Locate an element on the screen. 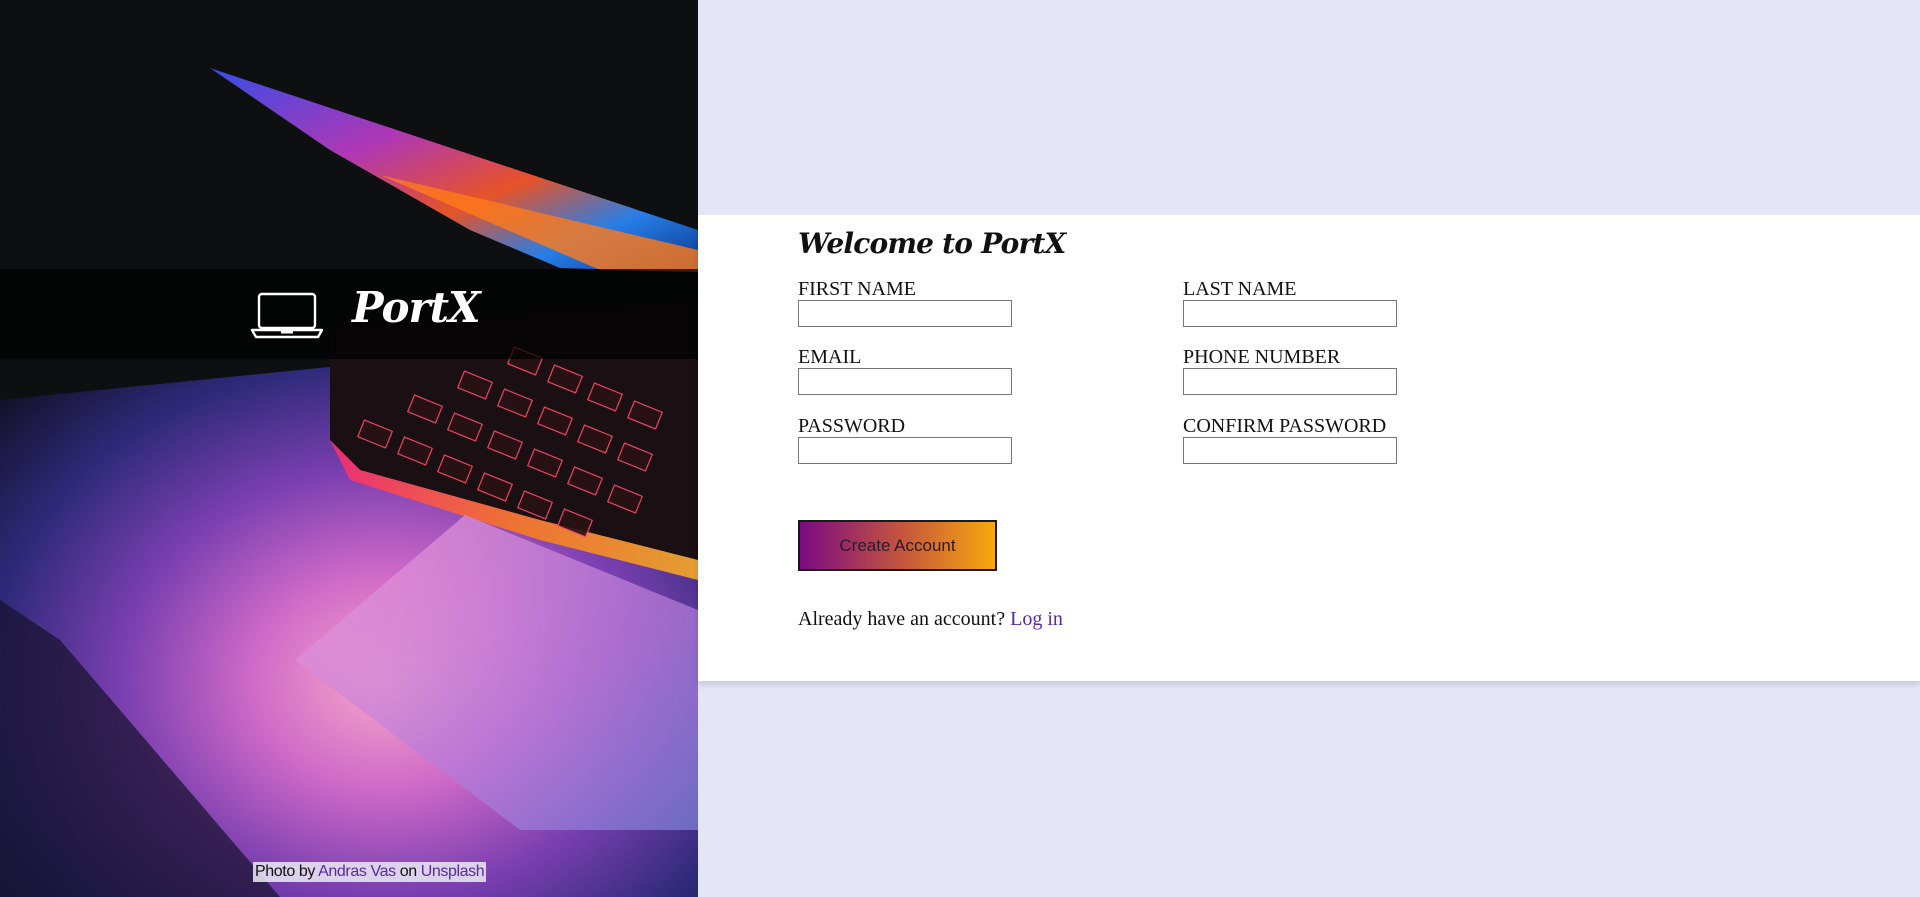 This screenshot has width=1920, height=897. last-name-group: LAST NAME is located at coordinates (1298, 303).